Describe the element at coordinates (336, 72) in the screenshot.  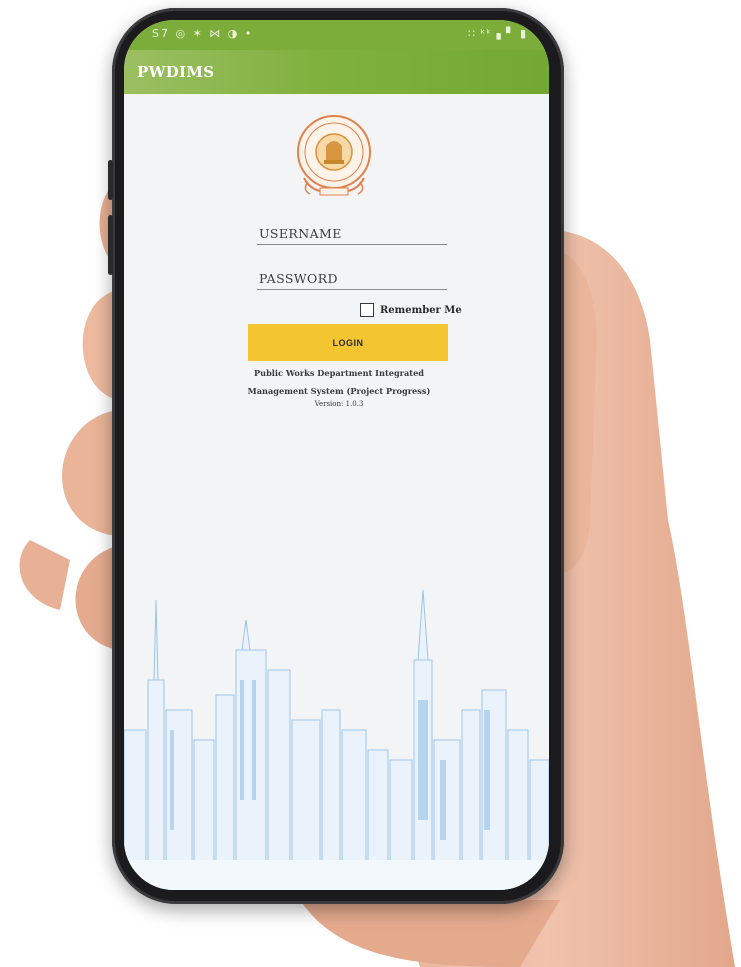
I see `app-bar: PWDIMS` at that location.